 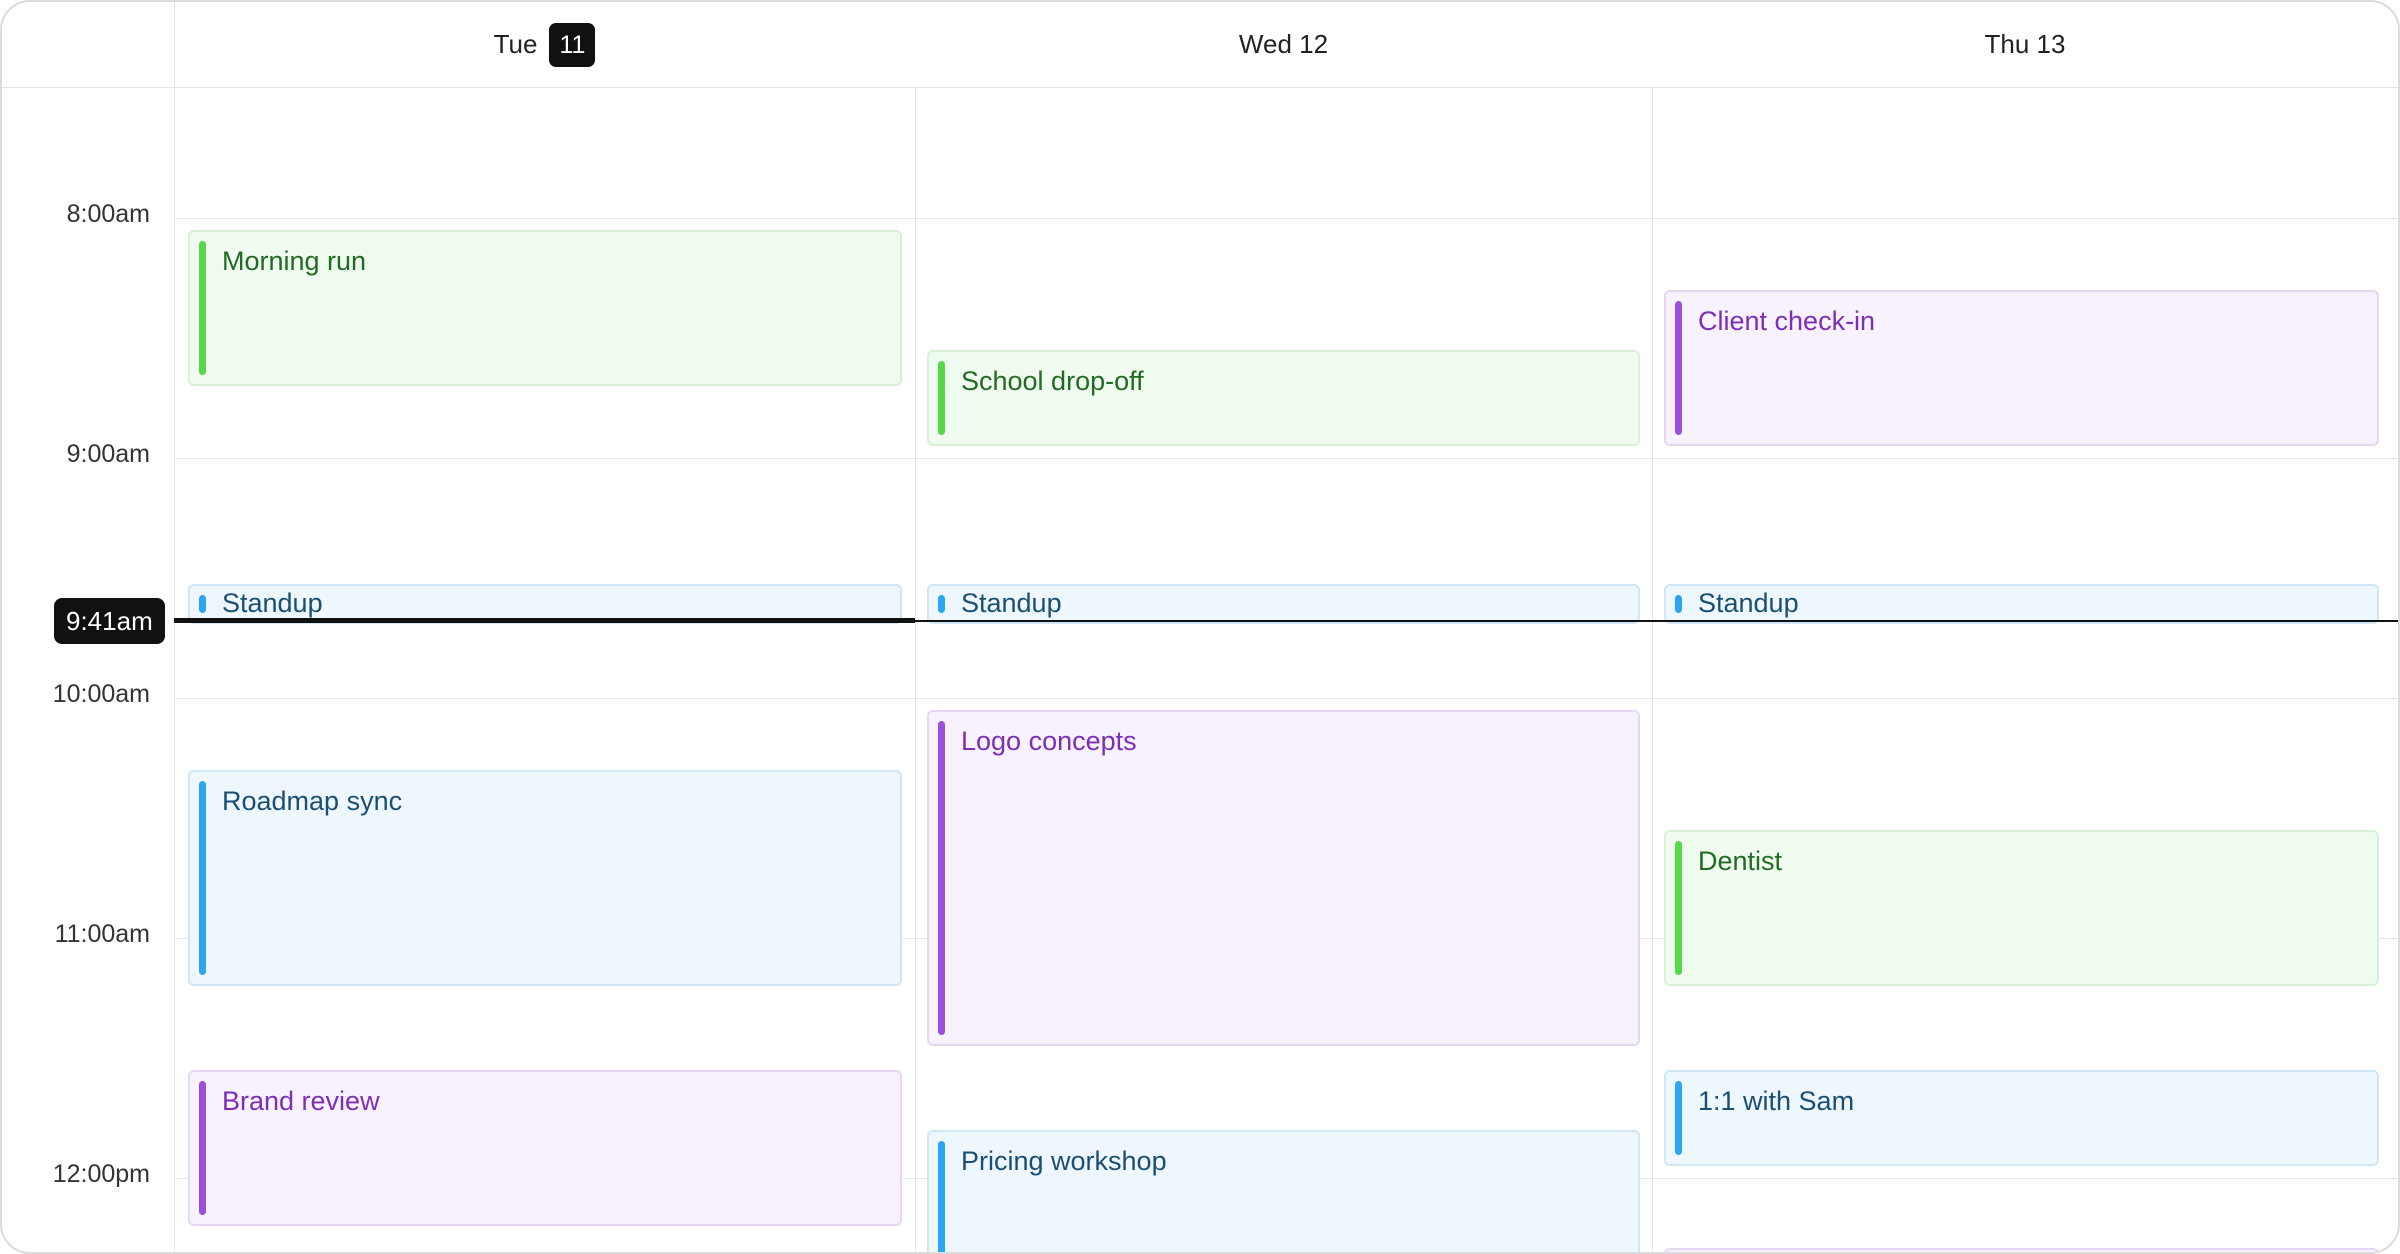 What do you see at coordinates (1052, 381) in the screenshot?
I see `event-title: School drop-off` at bounding box center [1052, 381].